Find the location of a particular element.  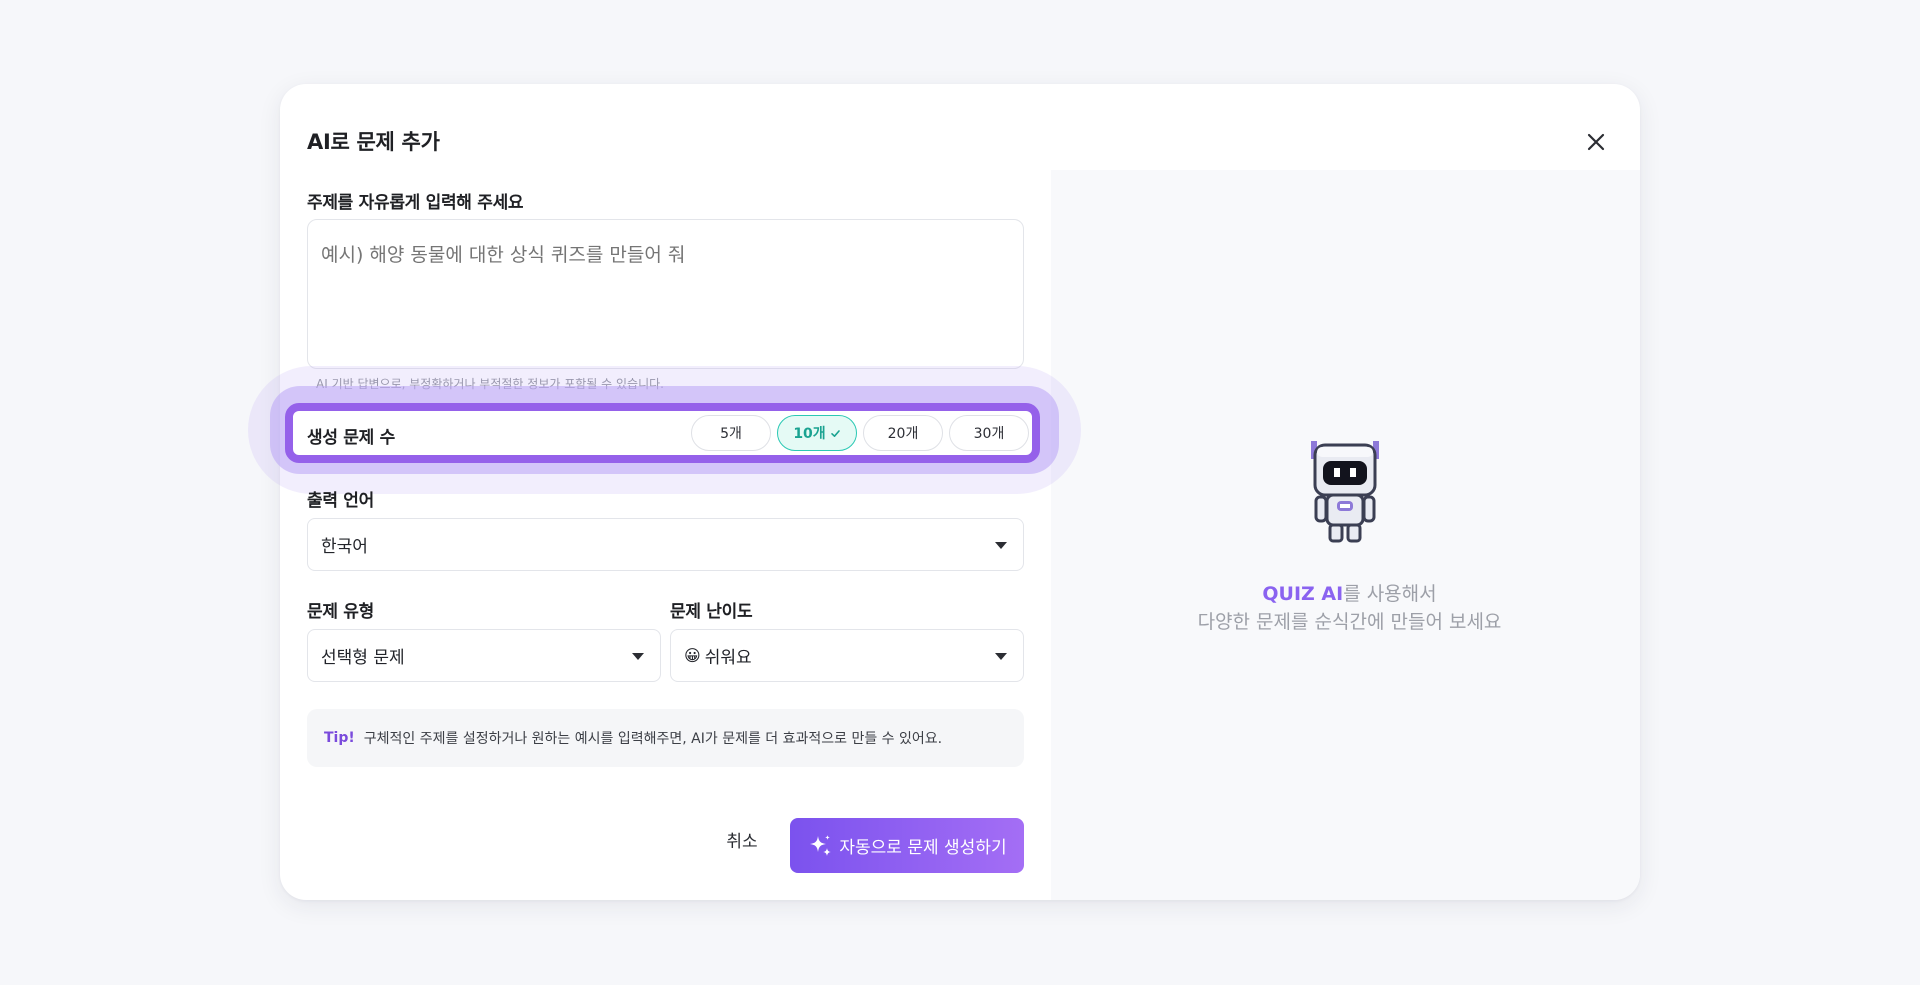

promo-text: QUIZ AI를 사용해서 다양한 문제를 순식간에 만들어 보세요 is located at coordinates (1349, 608).